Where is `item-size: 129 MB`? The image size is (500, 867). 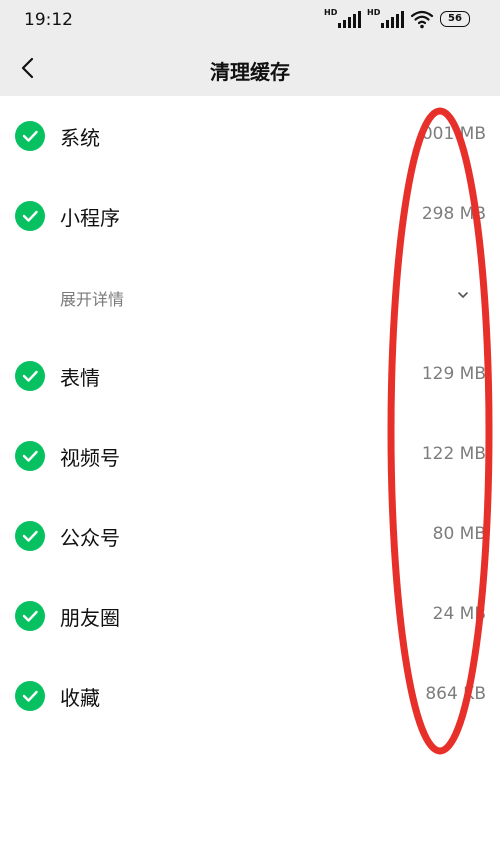
item-size: 129 MB is located at coordinates (453, 374).